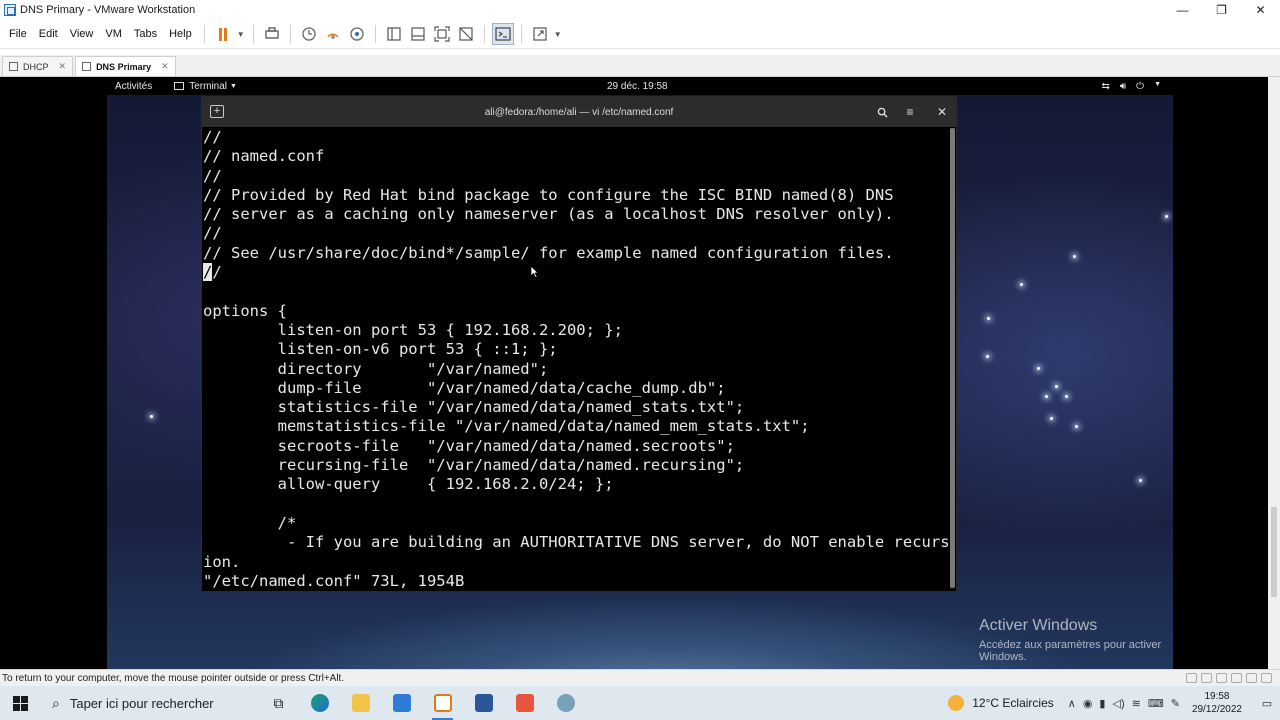 This screenshot has width=1280, height=720. What do you see at coordinates (1274, 373) in the screenshot?
I see `console-scrollbar` at bounding box center [1274, 373].